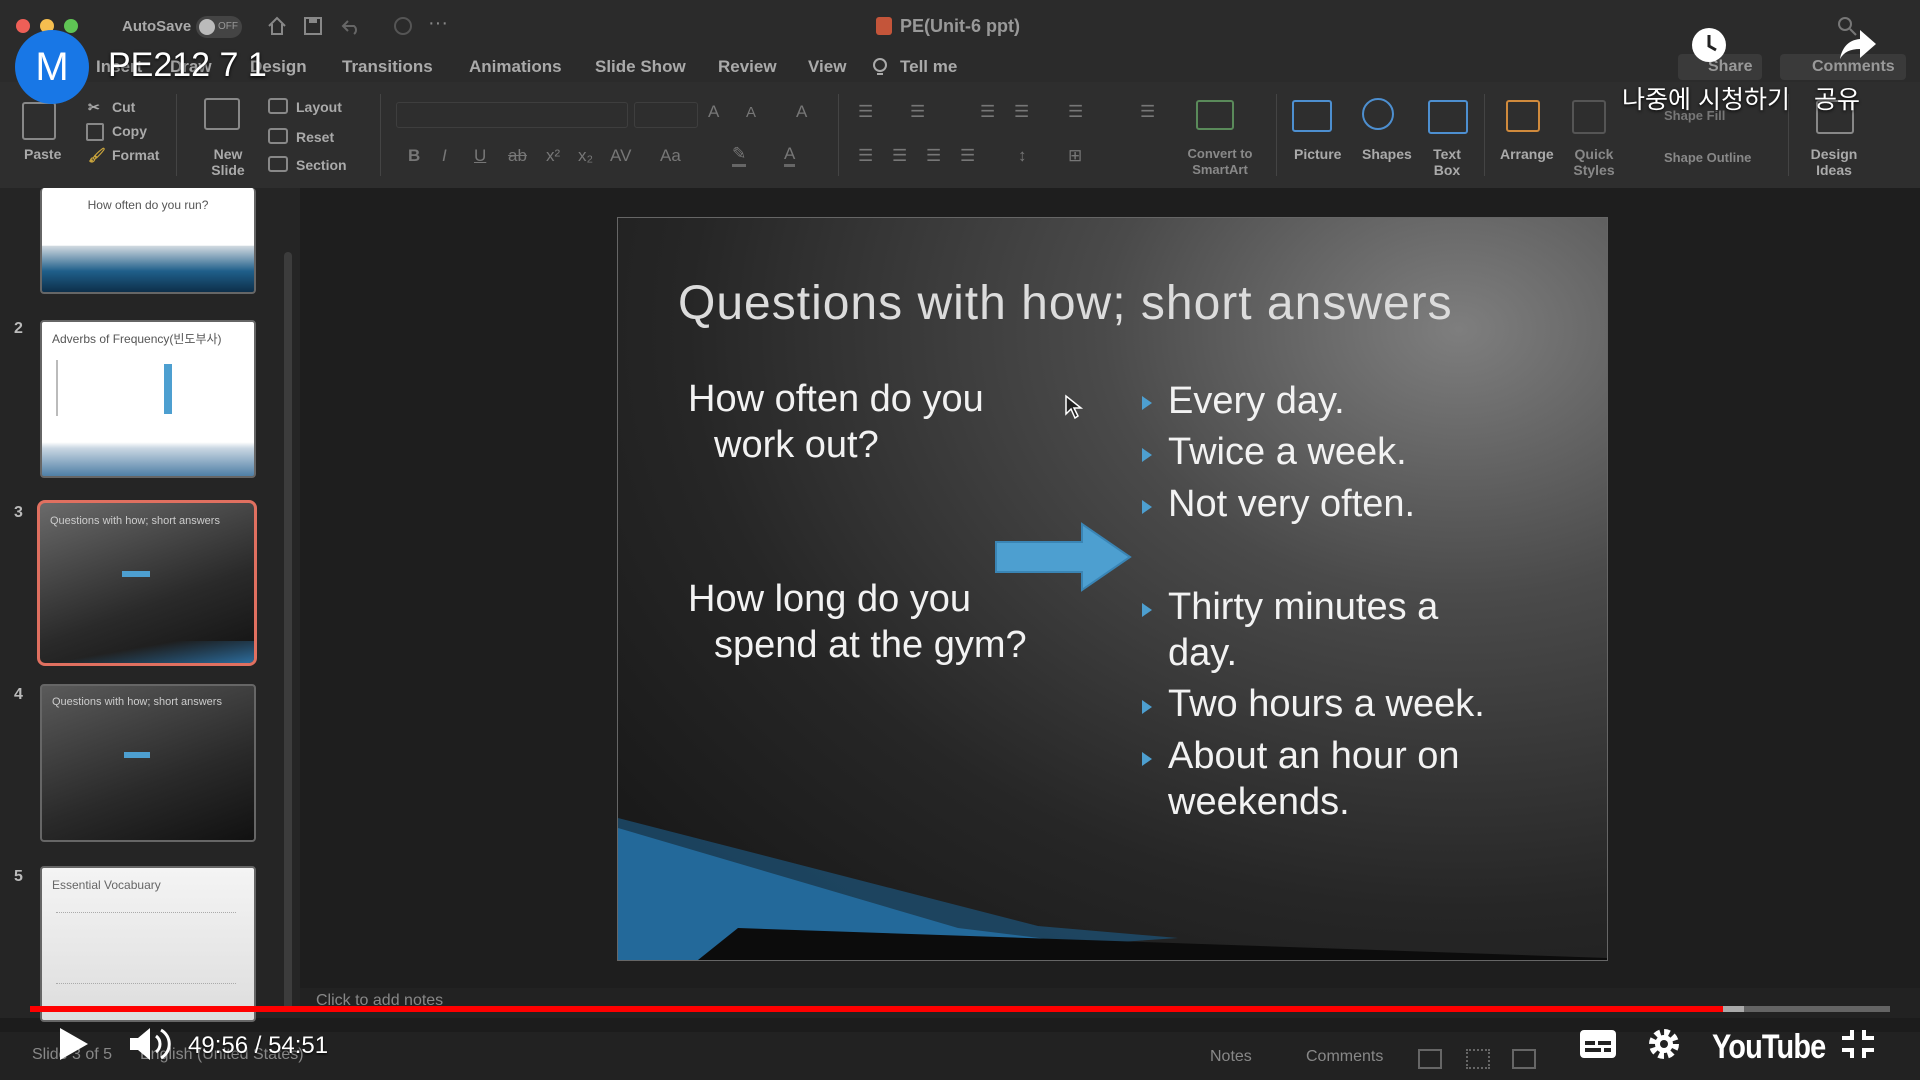 The width and height of the screenshot is (1920, 1080). What do you see at coordinates (1064, 557) in the screenshot?
I see `right-arrow-shape` at bounding box center [1064, 557].